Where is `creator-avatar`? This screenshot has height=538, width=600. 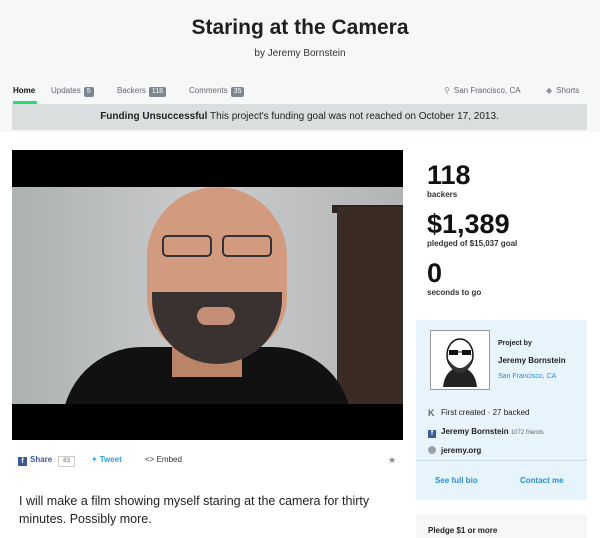
creator-avatar is located at coordinates (460, 360).